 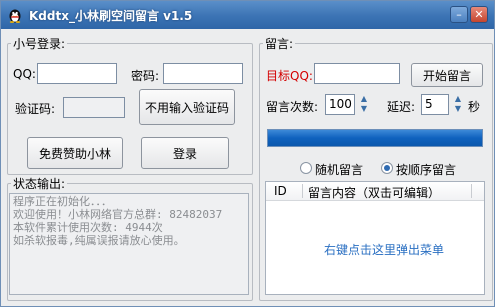 What do you see at coordinates (111, 16) in the screenshot?
I see `window-title: Kddtx_小林刷空间留言 v1.5` at bounding box center [111, 16].